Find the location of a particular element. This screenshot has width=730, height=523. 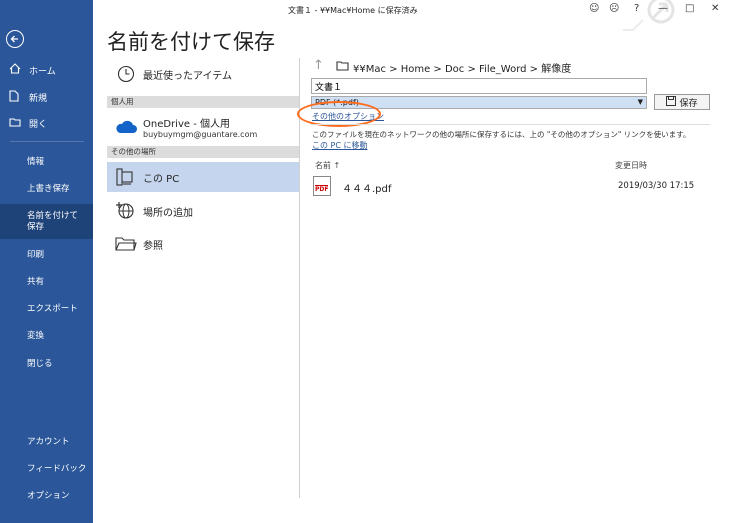

nav-export: エクスポート is located at coordinates (46, 309).